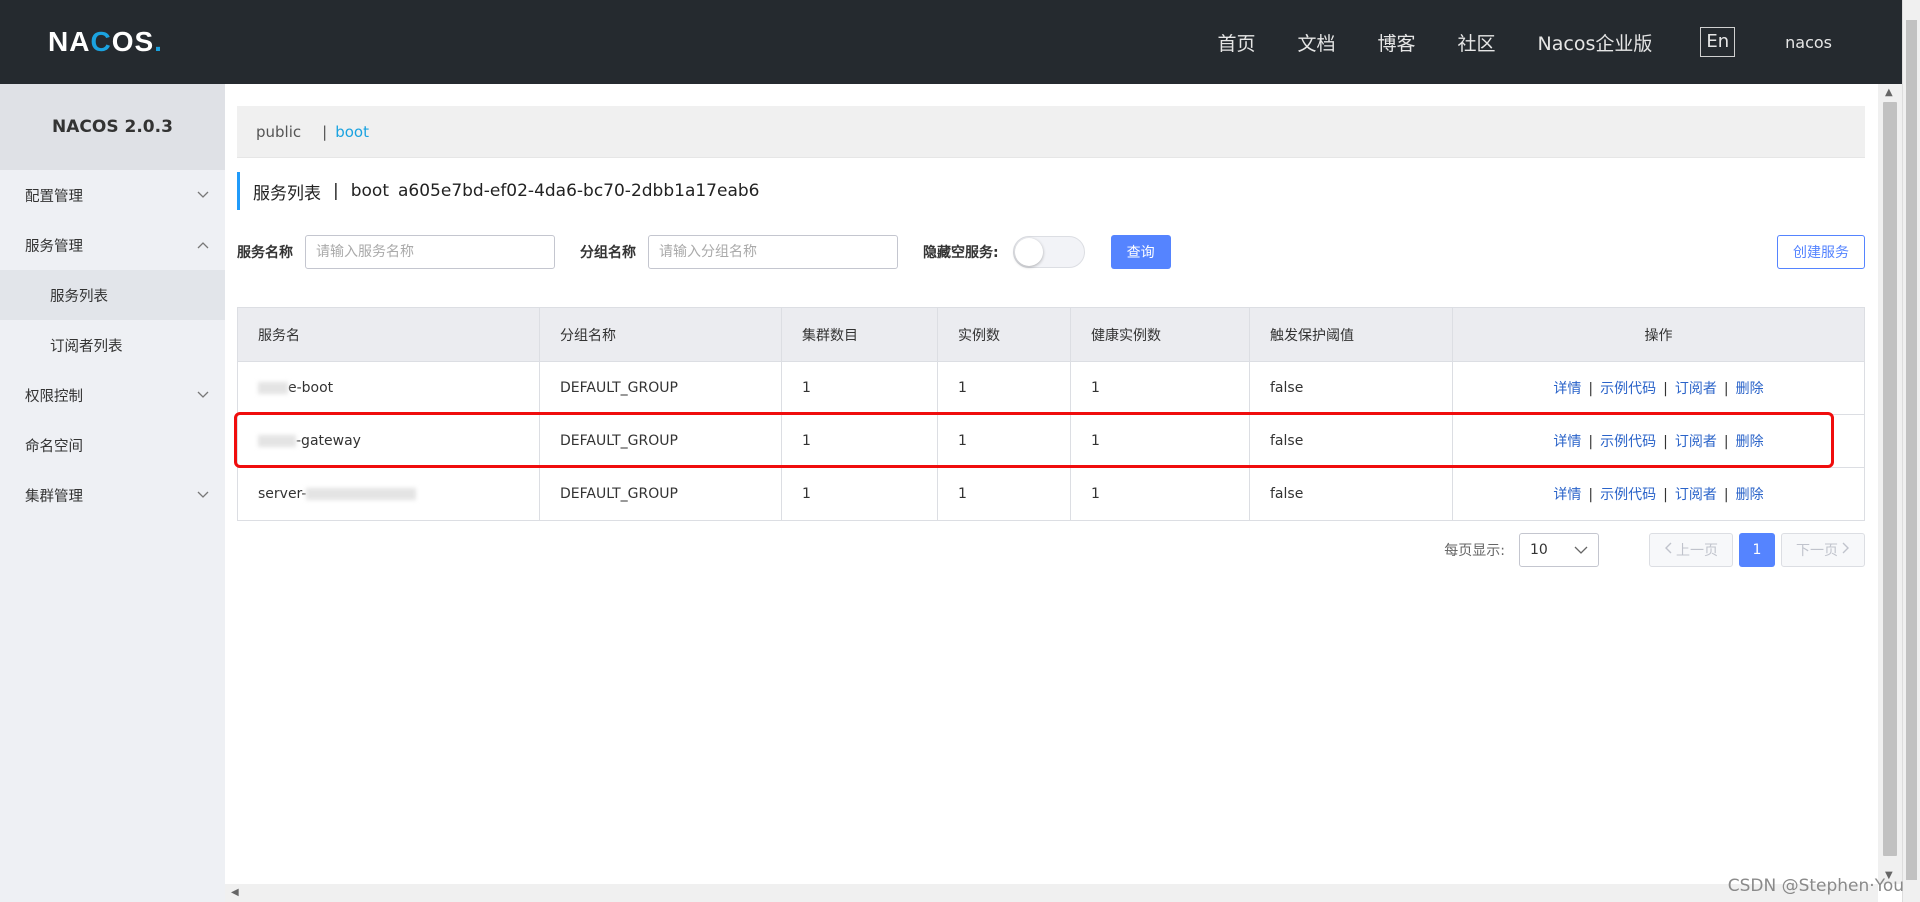  Describe the element at coordinates (54, 446) in the screenshot. I see `sidebar-item-label: 命名空间` at that location.